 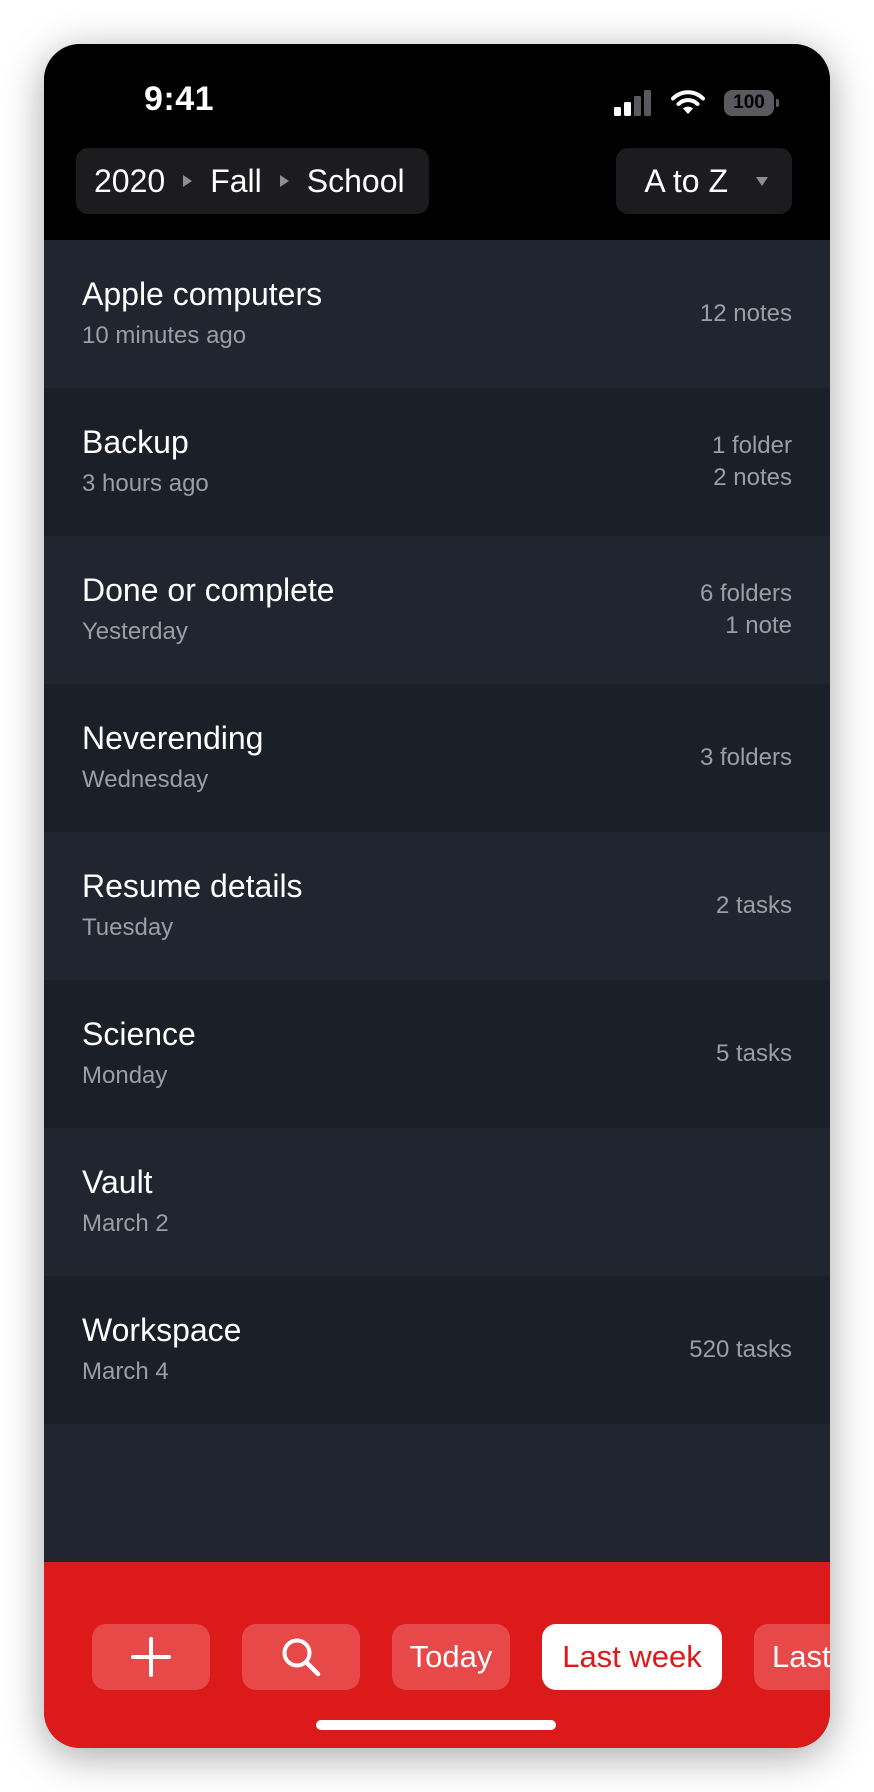 What do you see at coordinates (125, 1223) in the screenshot?
I see `list-item-date: March 2` at bounding box center [125, 1223].